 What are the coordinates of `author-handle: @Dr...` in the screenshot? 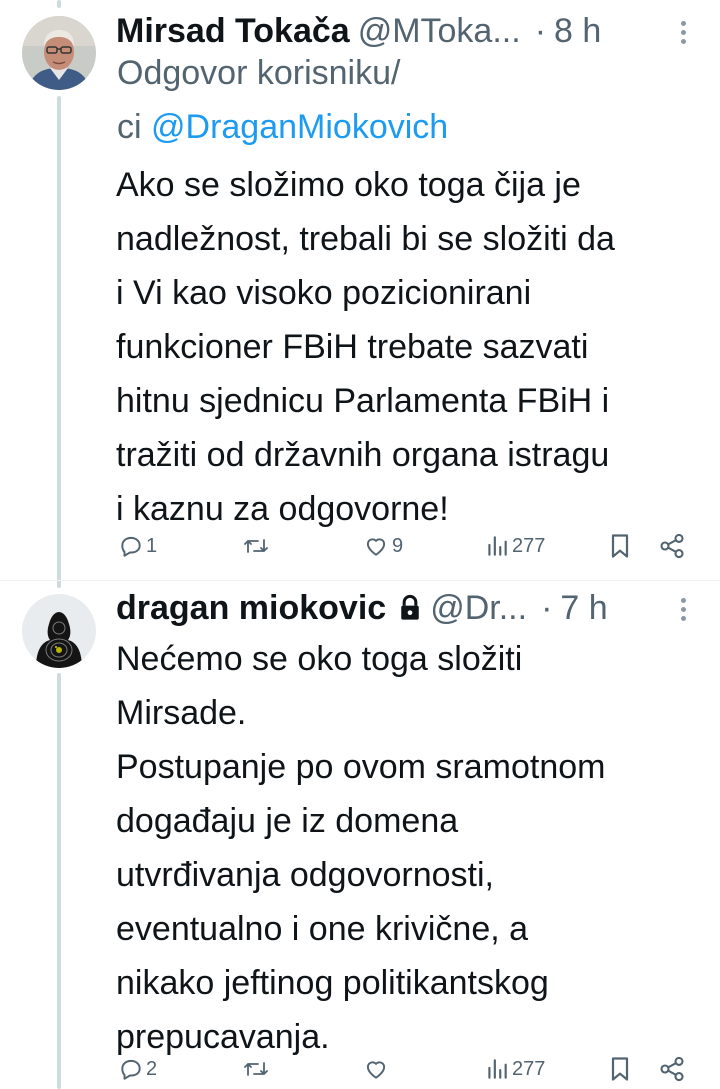 It's located at (478, 608).